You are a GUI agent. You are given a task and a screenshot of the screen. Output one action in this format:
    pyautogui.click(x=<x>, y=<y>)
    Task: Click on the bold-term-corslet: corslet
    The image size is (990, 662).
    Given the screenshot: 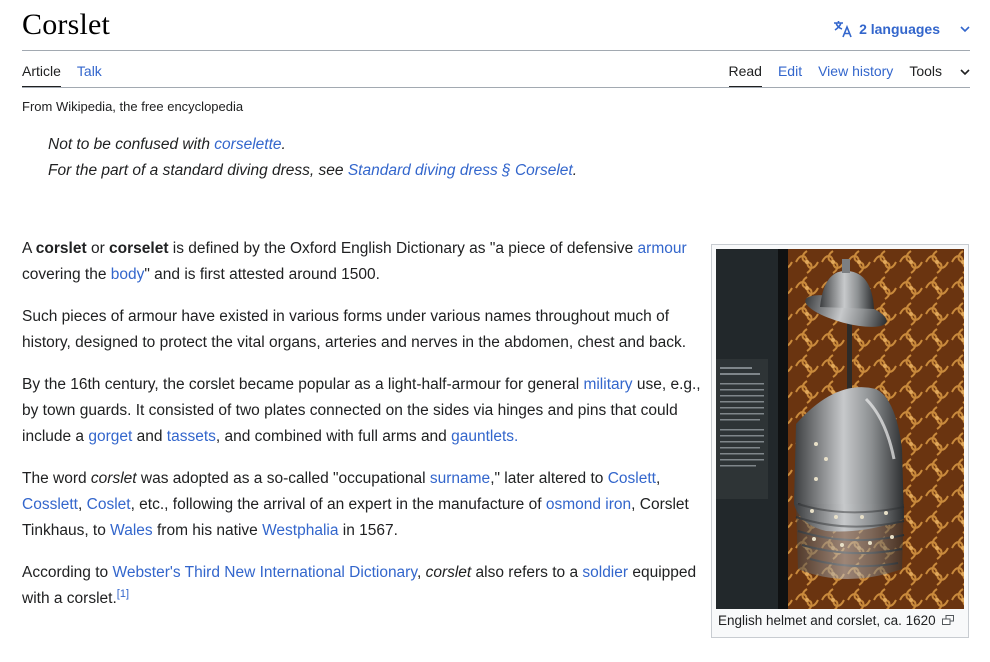 What is the action you would take?
    pyautogui.click(x=61, y=248)
    